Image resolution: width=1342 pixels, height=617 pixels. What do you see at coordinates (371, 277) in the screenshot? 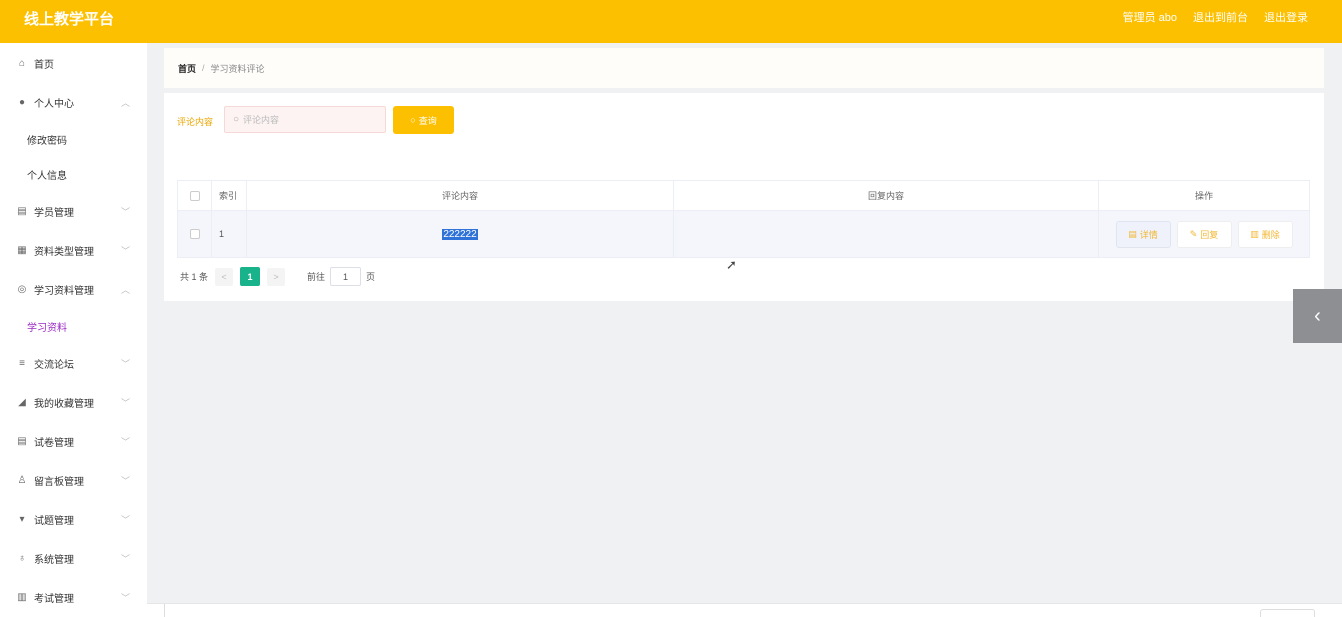
I see `goto-unit: 页` at bounding box center [371, 277].